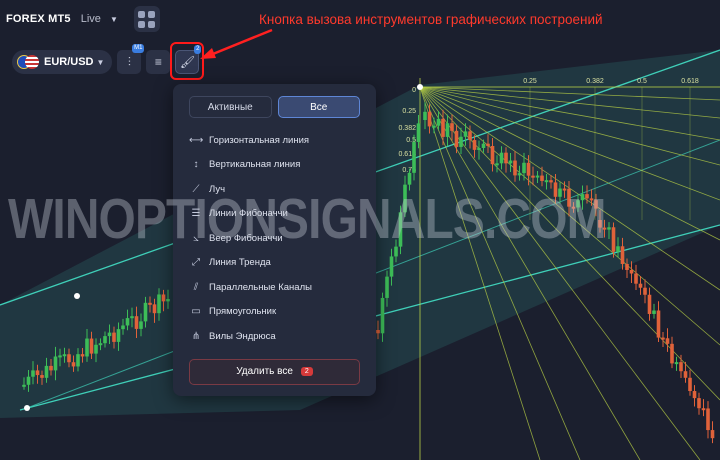 The image size is (720, 460). I want to click on currency-flags-icon, so click(28, 62).